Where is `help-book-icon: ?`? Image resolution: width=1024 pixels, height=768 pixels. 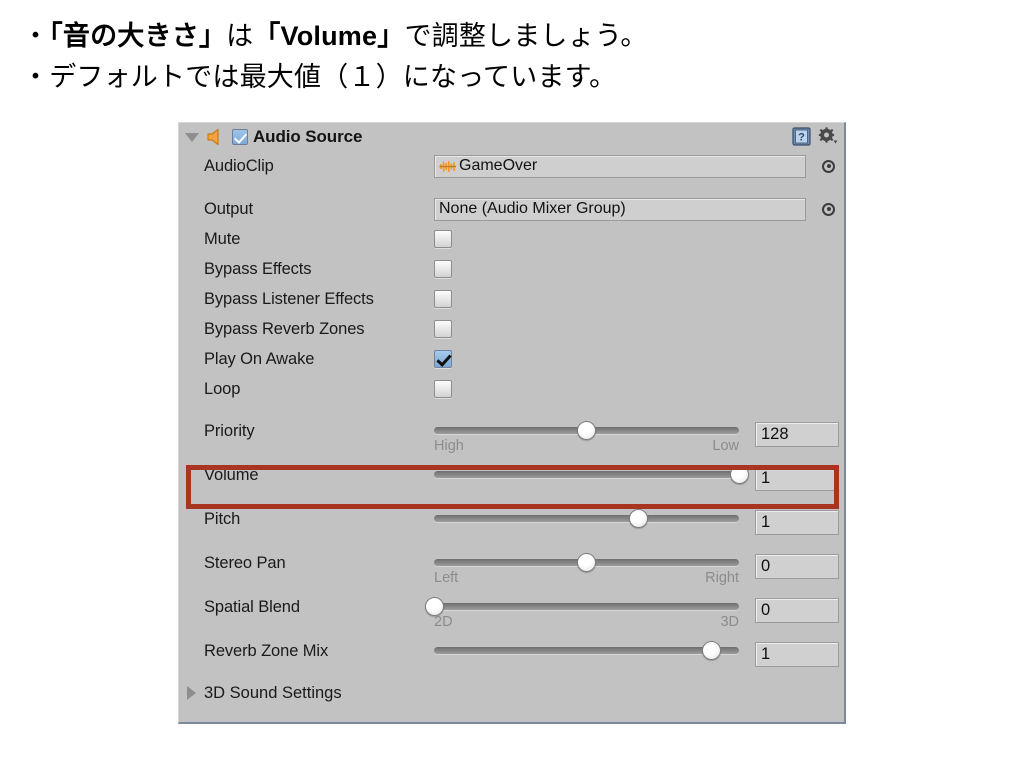 help-book-icon: ? is located at coordinates (801, 136).